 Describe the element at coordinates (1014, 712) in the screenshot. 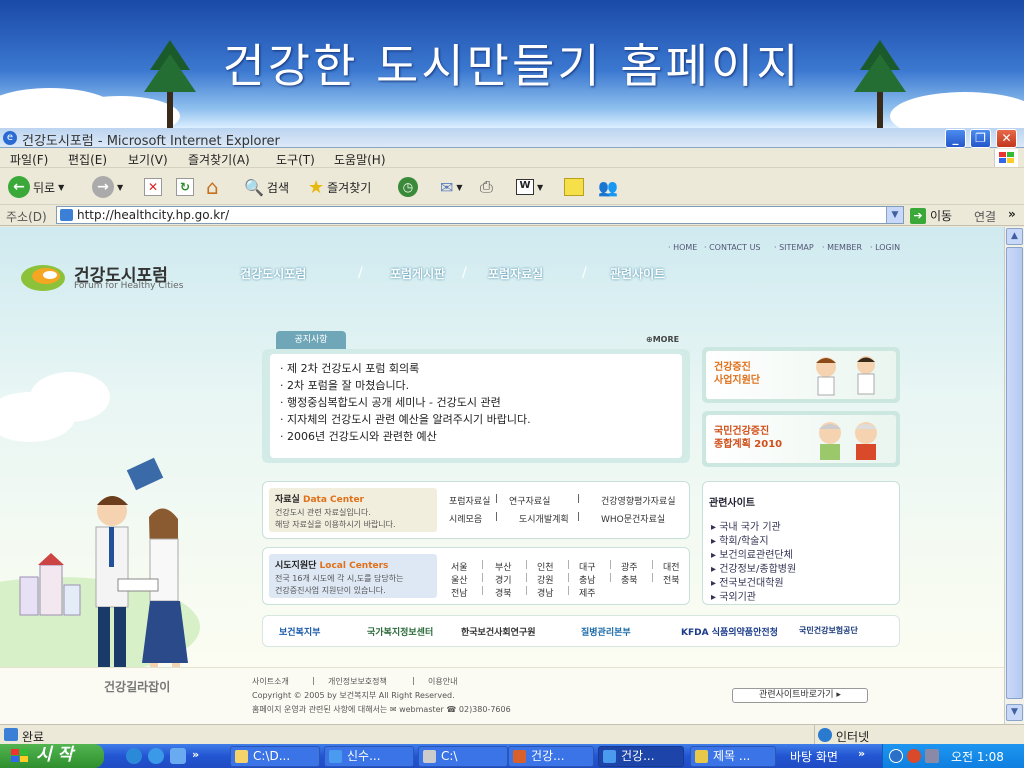

I see `scroll-down-icon: ▼` at that location.